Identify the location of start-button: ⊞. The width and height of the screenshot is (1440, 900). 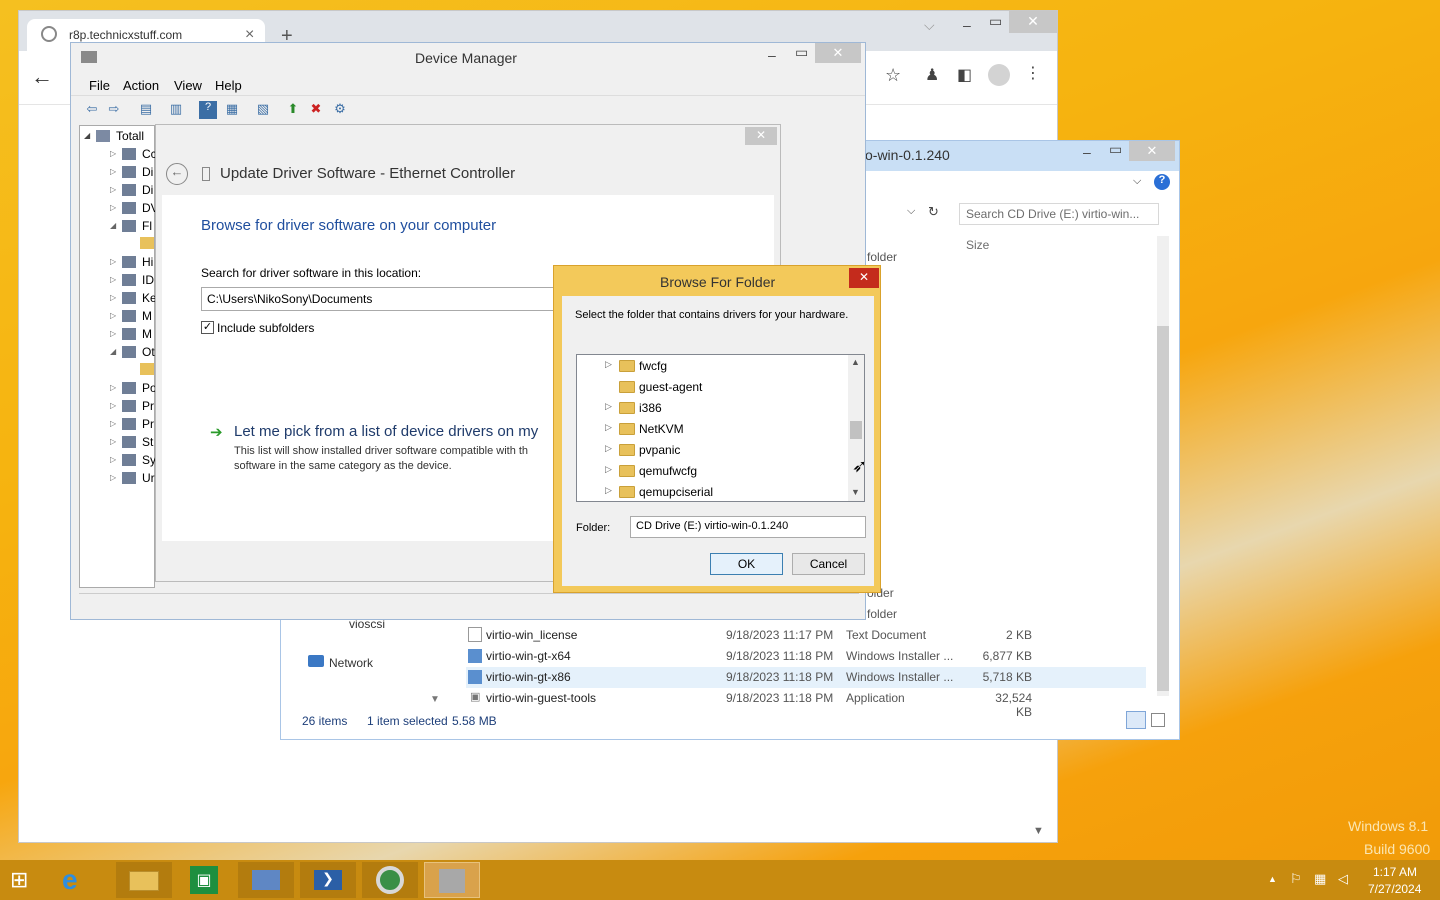
(24, 880).